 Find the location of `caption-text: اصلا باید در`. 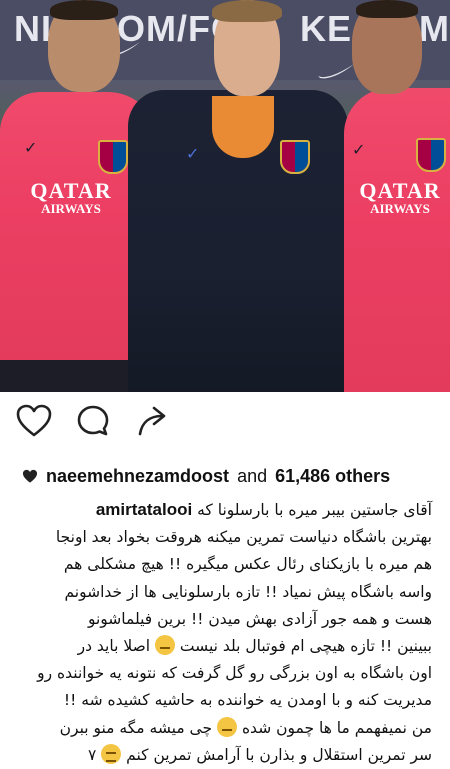

caption-text: اصلا باید در is located at coordinates (114, 646).